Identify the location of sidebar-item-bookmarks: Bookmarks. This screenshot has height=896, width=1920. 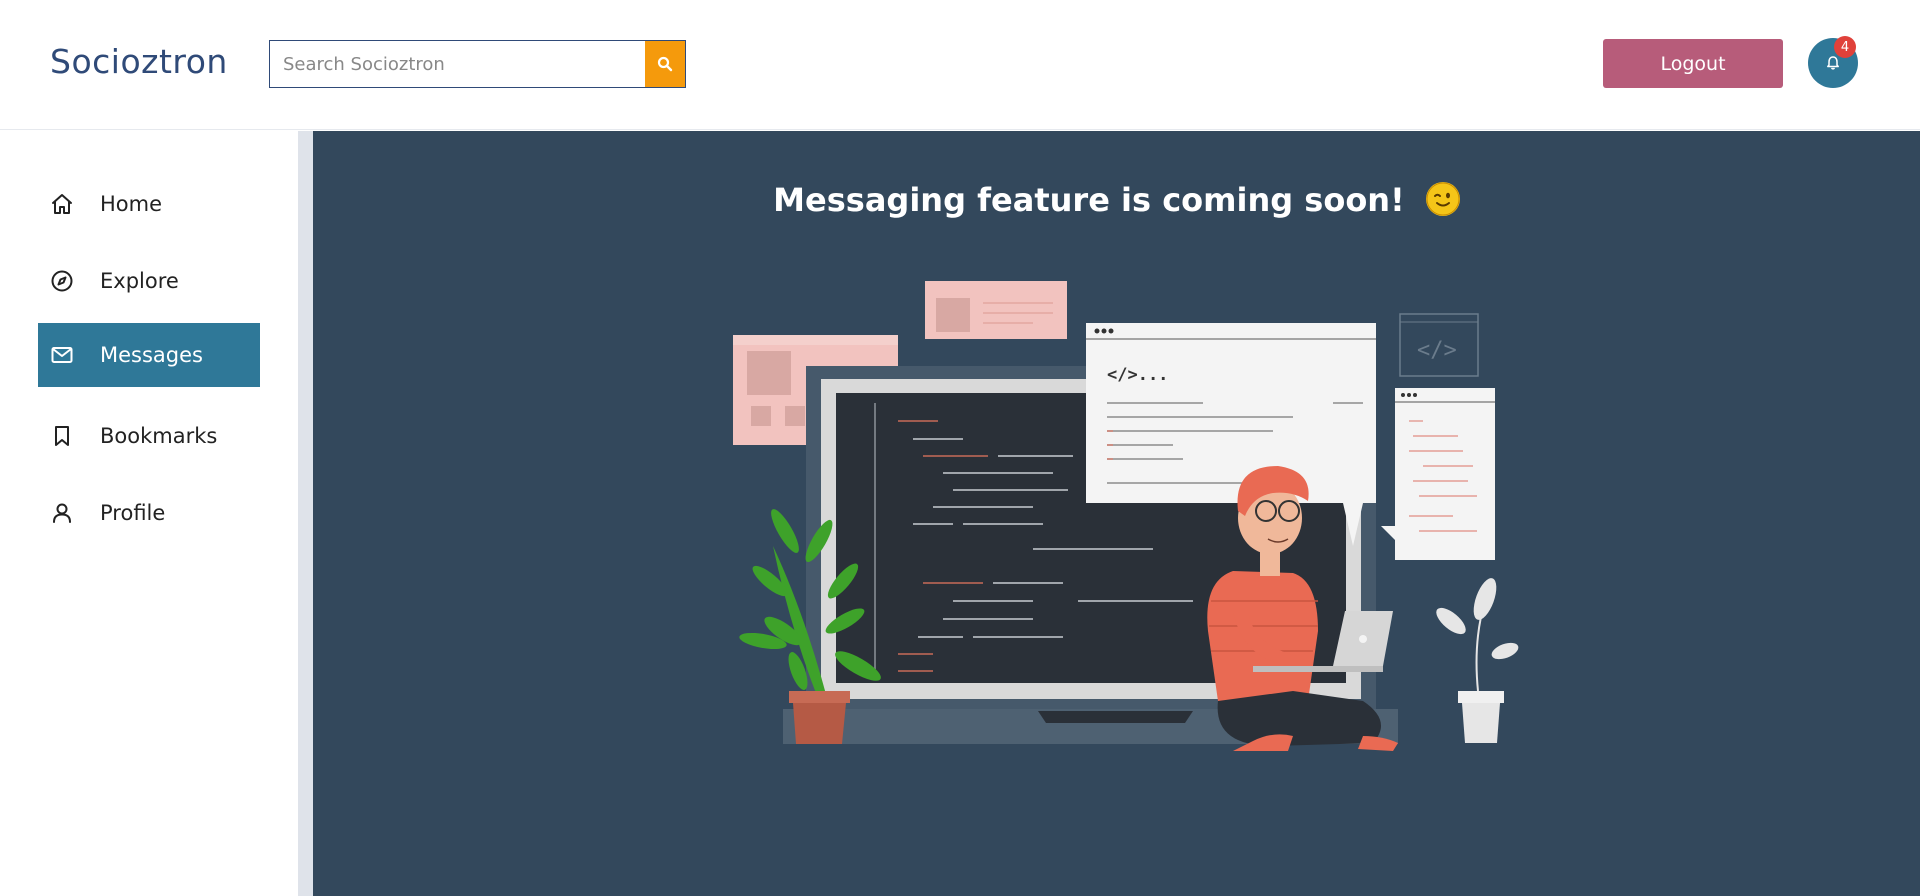
(149, 436).